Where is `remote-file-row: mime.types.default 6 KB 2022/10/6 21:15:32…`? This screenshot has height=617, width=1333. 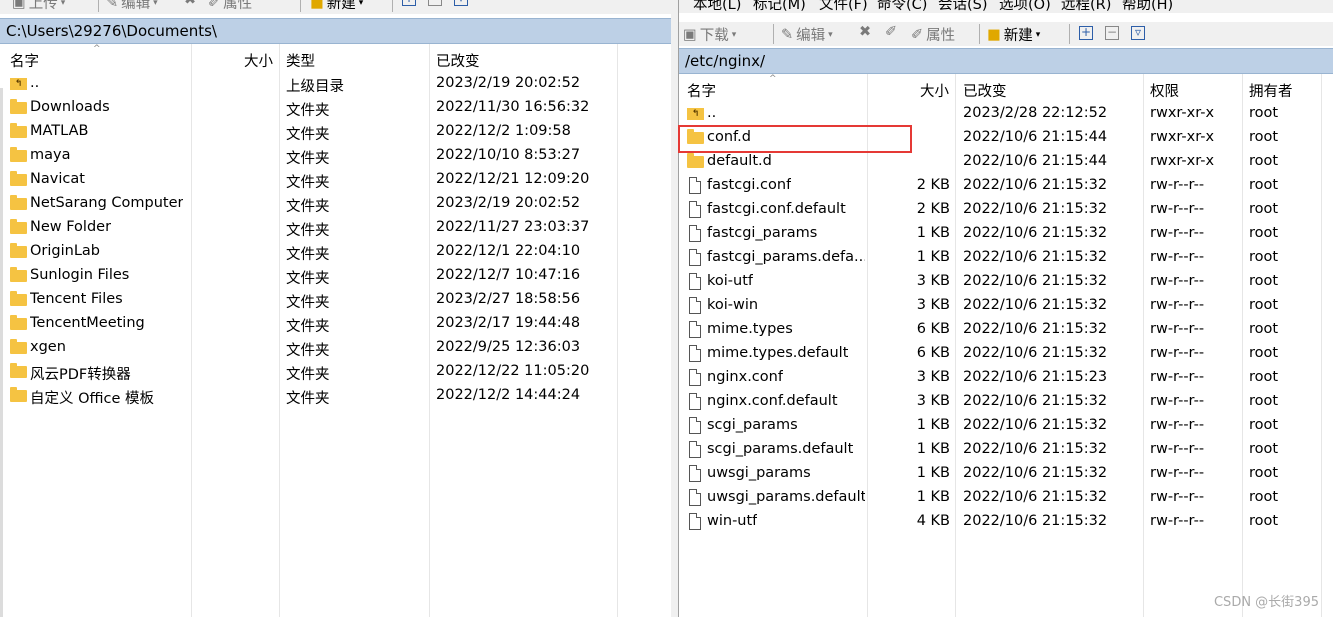 remote-file-row: mime.types.default 6 KB 2022/10/6 21:15:32… is located at coordinates (1006, 354).